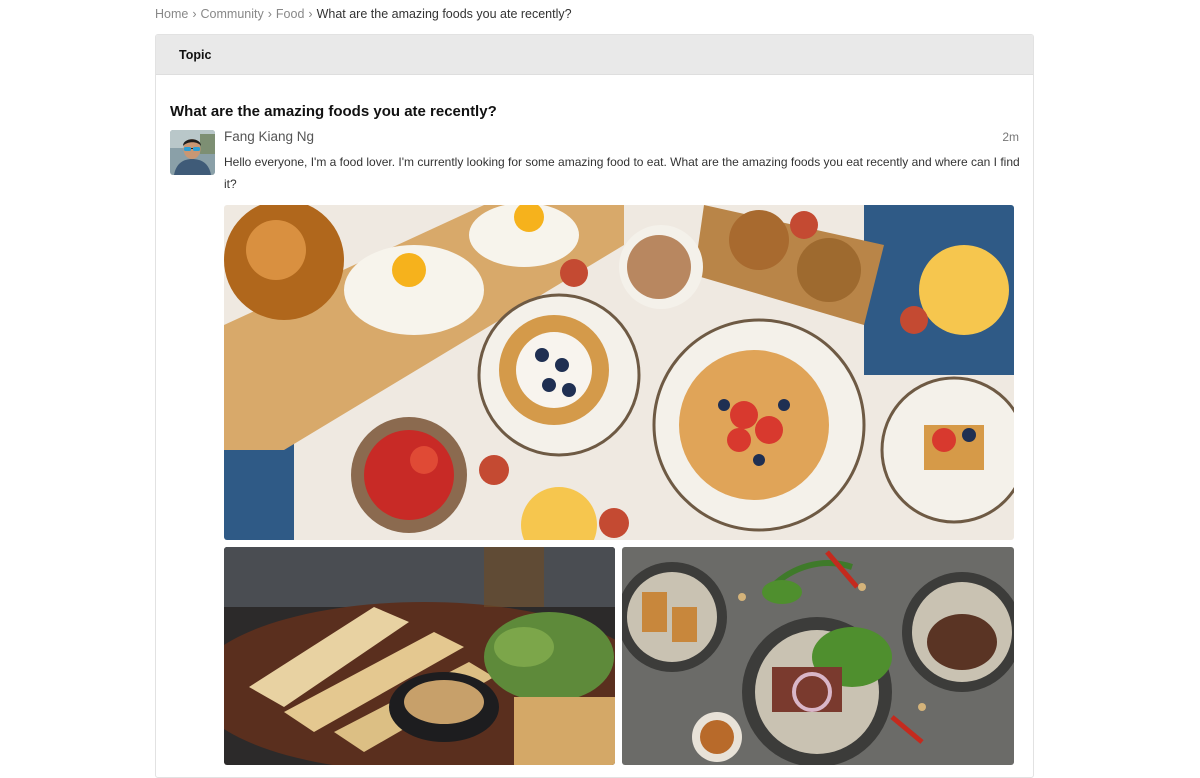 This screenshot has width=1200, height=778. What do you see at coordinates (232, 14) in the screenshot?
I see `breadcrumb-community: Community` at bounding box center [232, 14].